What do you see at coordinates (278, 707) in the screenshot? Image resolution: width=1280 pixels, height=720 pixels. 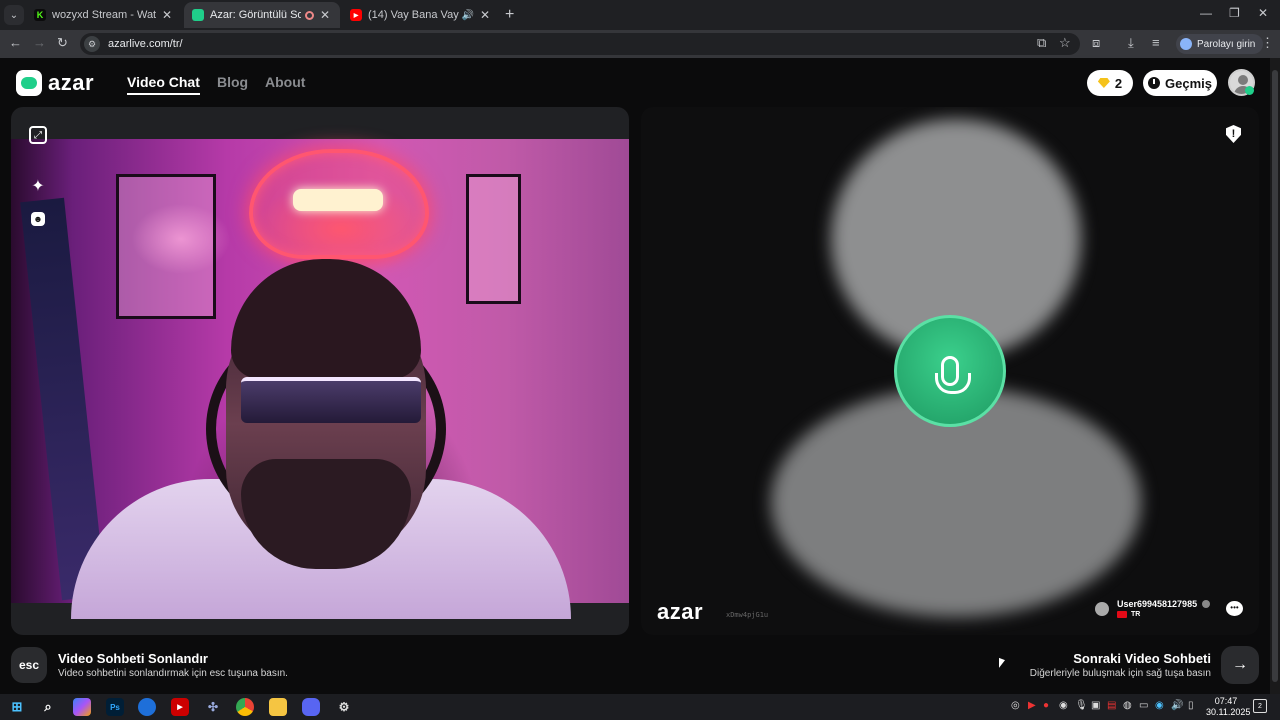 I see `file-explorer-icon` at bounding box center [278, 707].